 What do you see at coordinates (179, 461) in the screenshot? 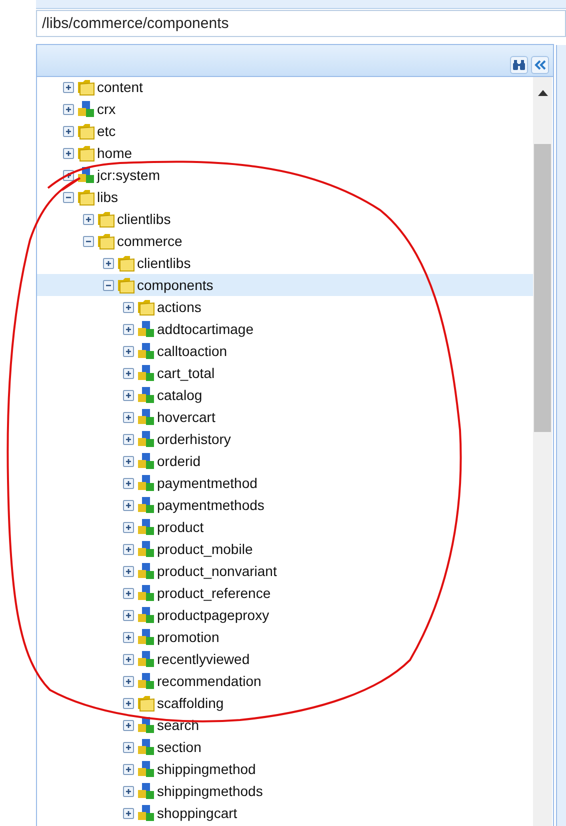
I see `node-label: orderid` at bounding box center [179, 461].